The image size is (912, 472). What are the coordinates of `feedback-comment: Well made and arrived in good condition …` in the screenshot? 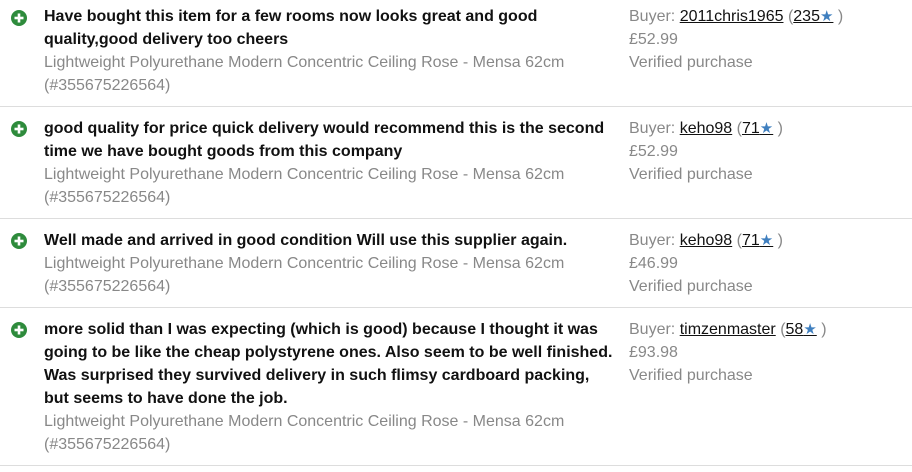 It's located at (332, 240).